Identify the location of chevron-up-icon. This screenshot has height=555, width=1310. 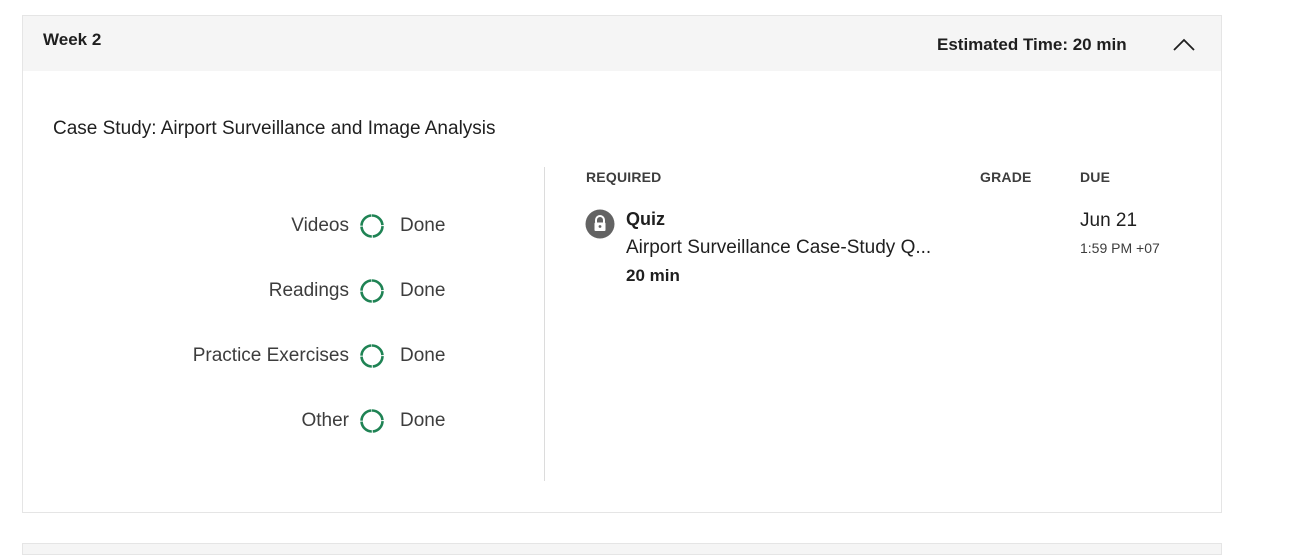
(1184, 44).